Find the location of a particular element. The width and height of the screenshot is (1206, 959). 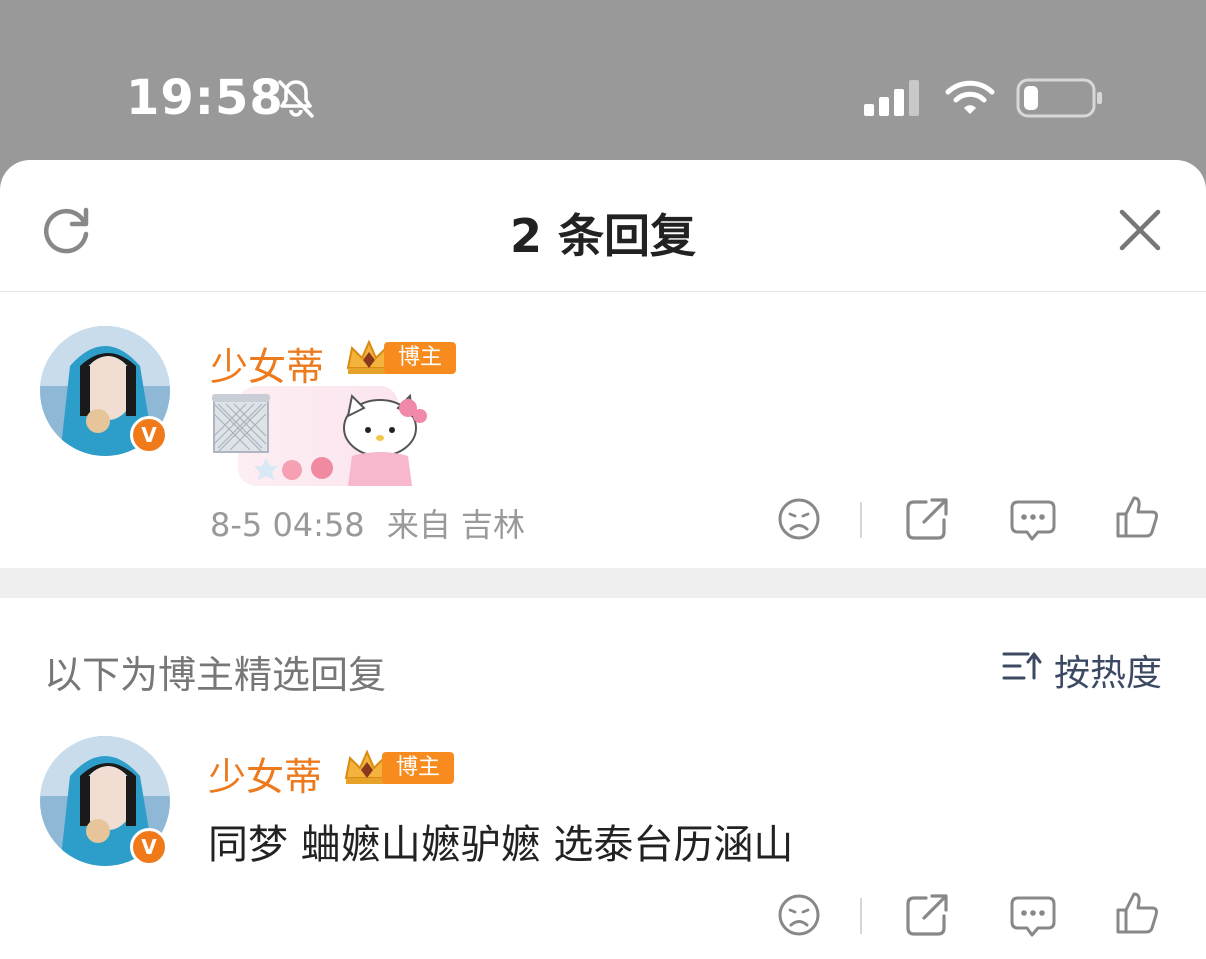

sort-icon is located at coordinates (1022, 666).